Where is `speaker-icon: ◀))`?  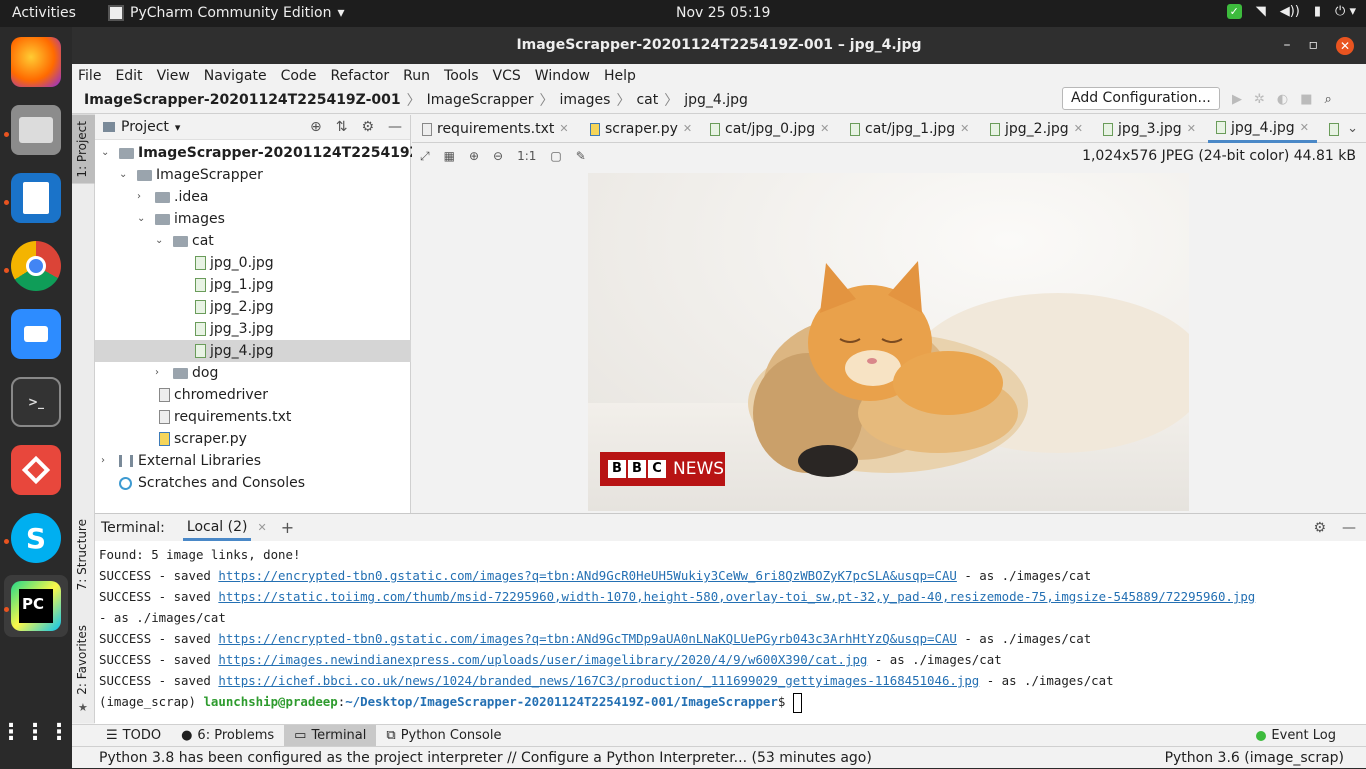 speaker-icon: ◀)) is located at coordinates (1290, 11).